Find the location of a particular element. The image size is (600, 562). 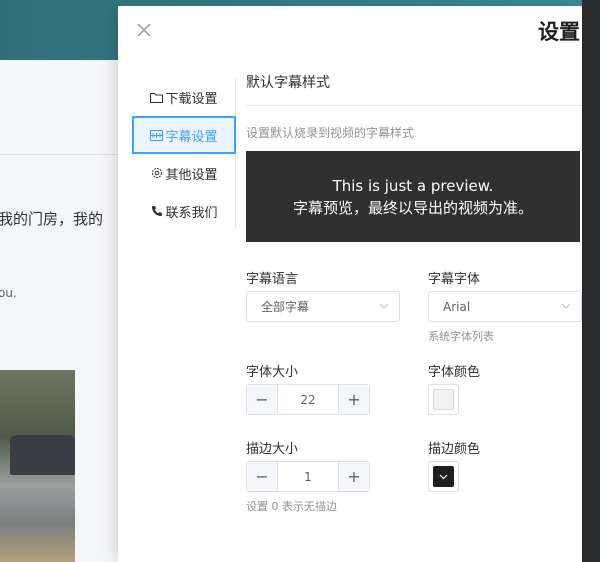

close-icon-glyph is located at coordinates (144, 30).